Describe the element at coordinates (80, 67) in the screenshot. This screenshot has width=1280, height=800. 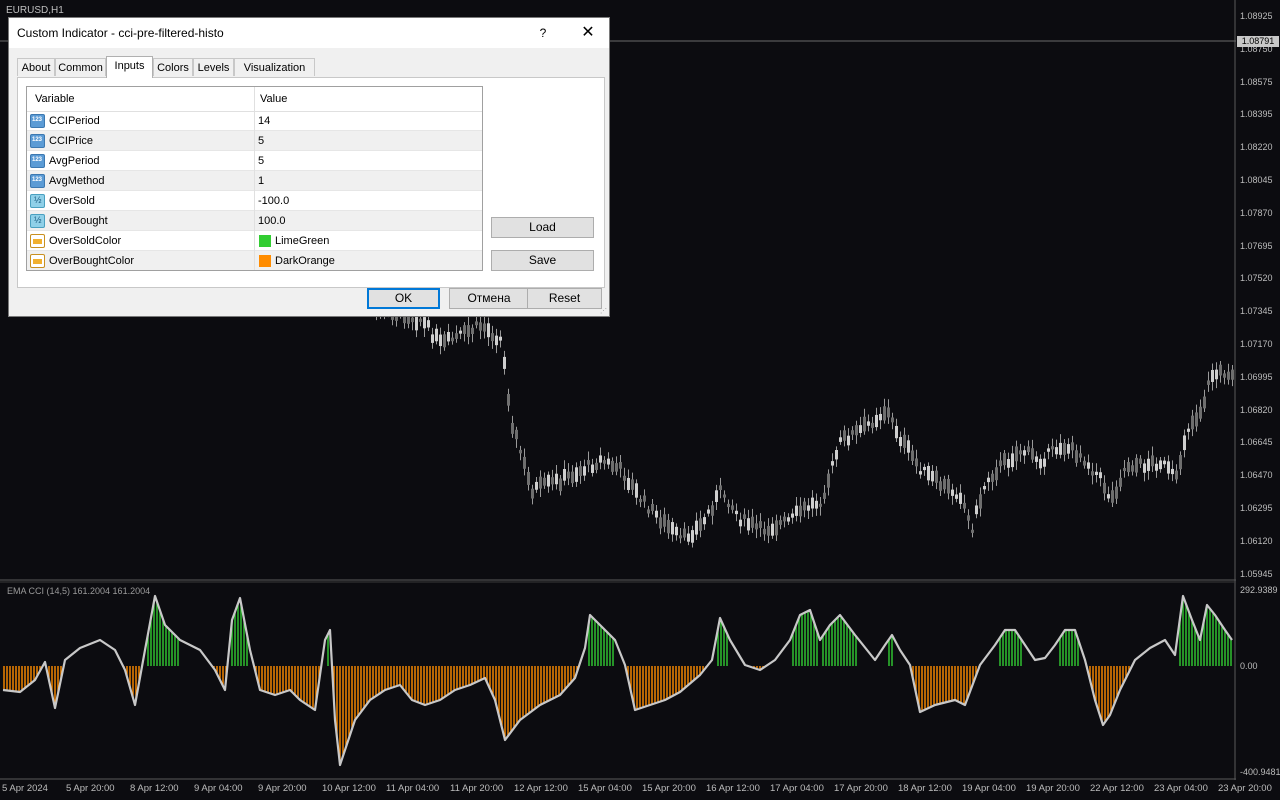
I see `tab-common: Common` at that location.